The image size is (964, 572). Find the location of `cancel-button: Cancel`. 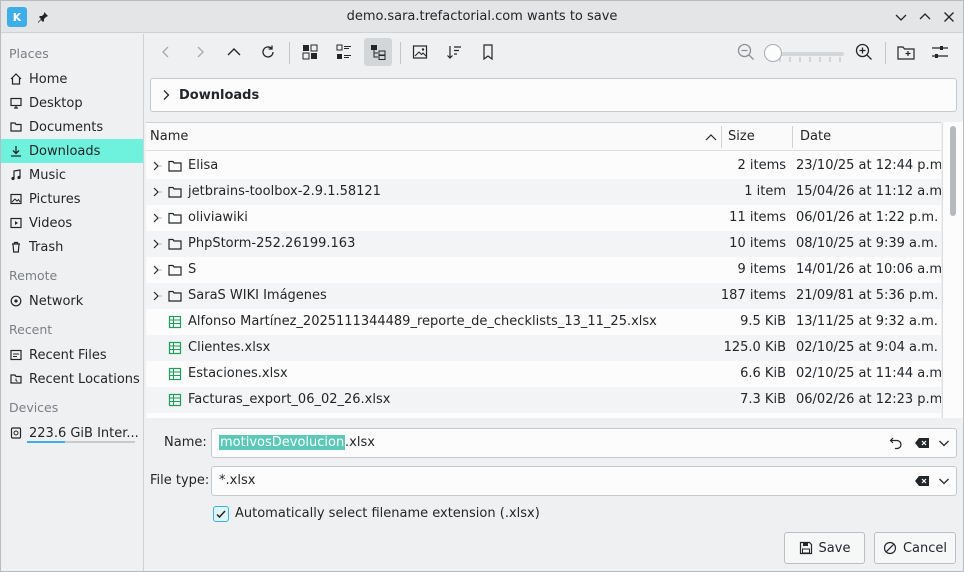

cancel-button: Cancel is located at coordinates (915, 548).